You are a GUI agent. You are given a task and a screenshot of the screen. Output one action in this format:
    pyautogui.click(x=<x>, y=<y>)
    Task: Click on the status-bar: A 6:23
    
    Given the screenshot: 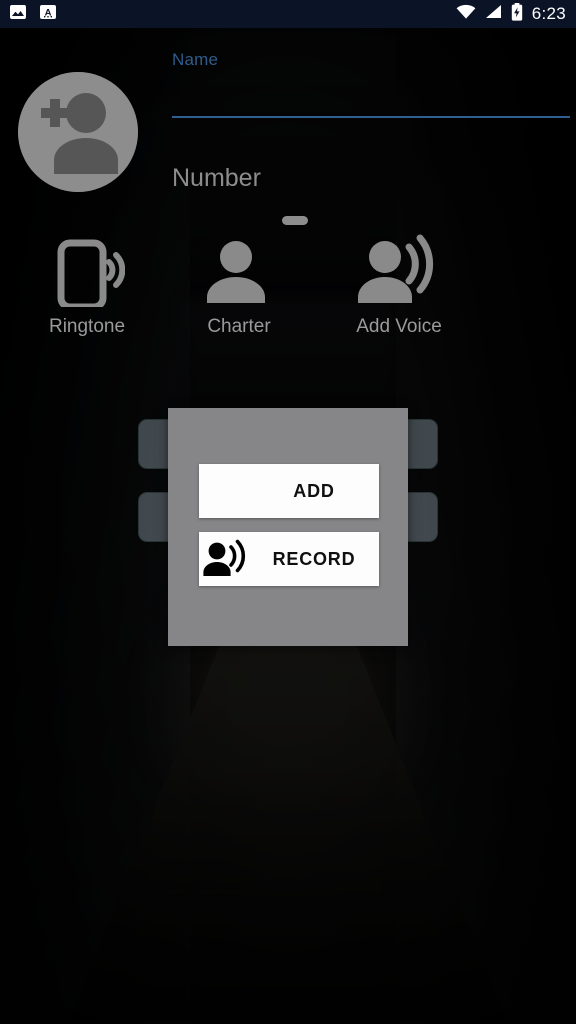 What is the action you would take?
    pyautogui.click(x=288, y=14)
    